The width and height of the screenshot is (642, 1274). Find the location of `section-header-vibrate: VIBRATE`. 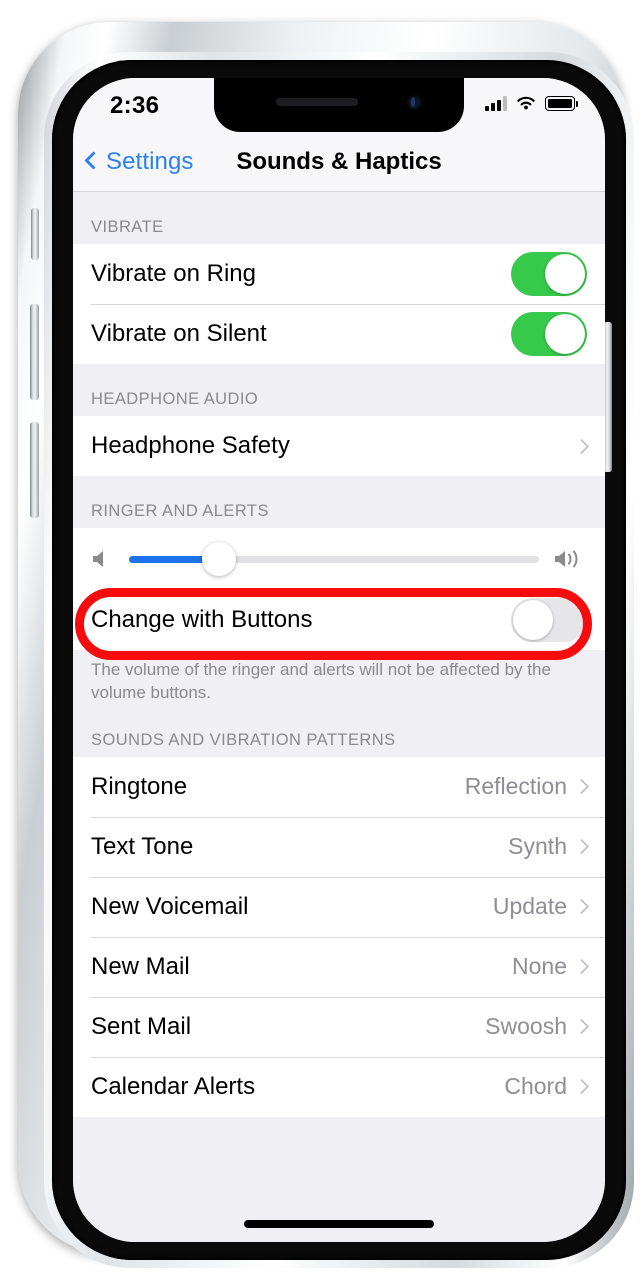

section-header-vibrate: VIBRATE is located at coordinates (339, 218).